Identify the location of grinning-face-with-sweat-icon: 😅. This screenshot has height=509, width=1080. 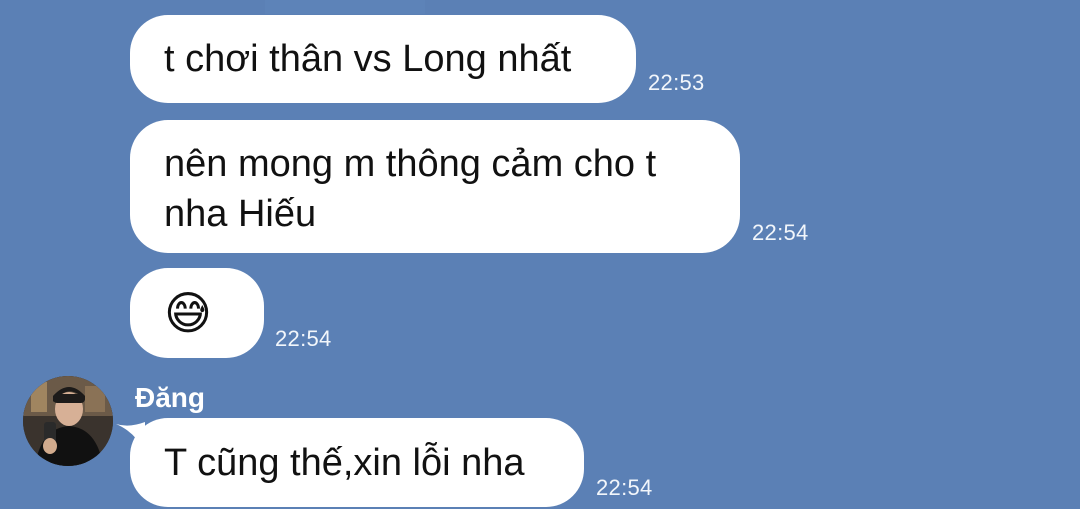
(188, 313).